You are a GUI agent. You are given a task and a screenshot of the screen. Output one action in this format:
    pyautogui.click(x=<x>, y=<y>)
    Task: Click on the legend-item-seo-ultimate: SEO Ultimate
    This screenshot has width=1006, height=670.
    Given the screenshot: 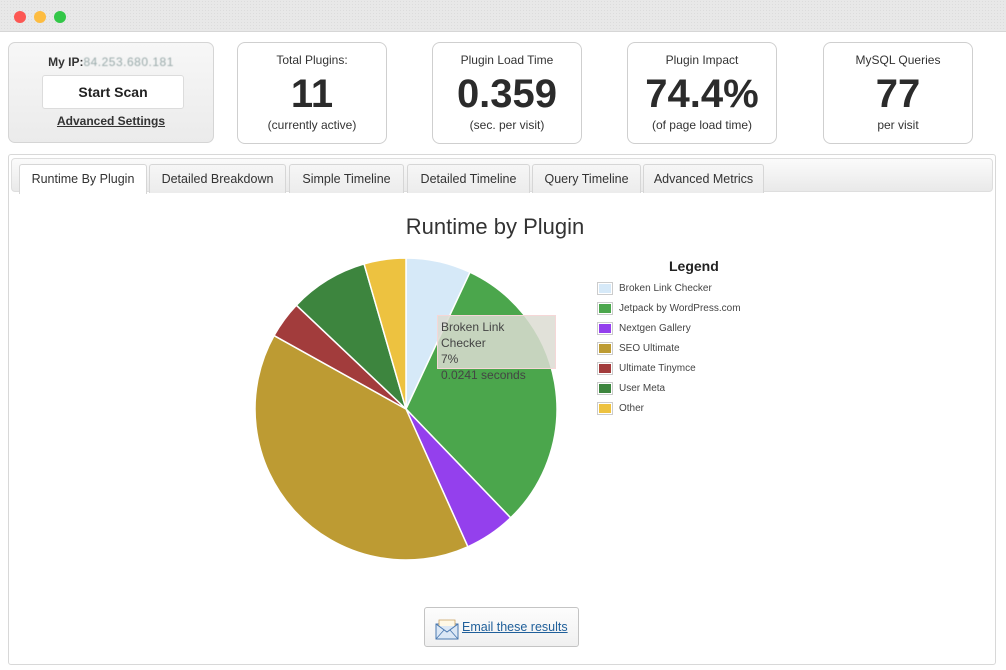 What is the action you would take?
    pyautogui.click(x=697, y=348)
    